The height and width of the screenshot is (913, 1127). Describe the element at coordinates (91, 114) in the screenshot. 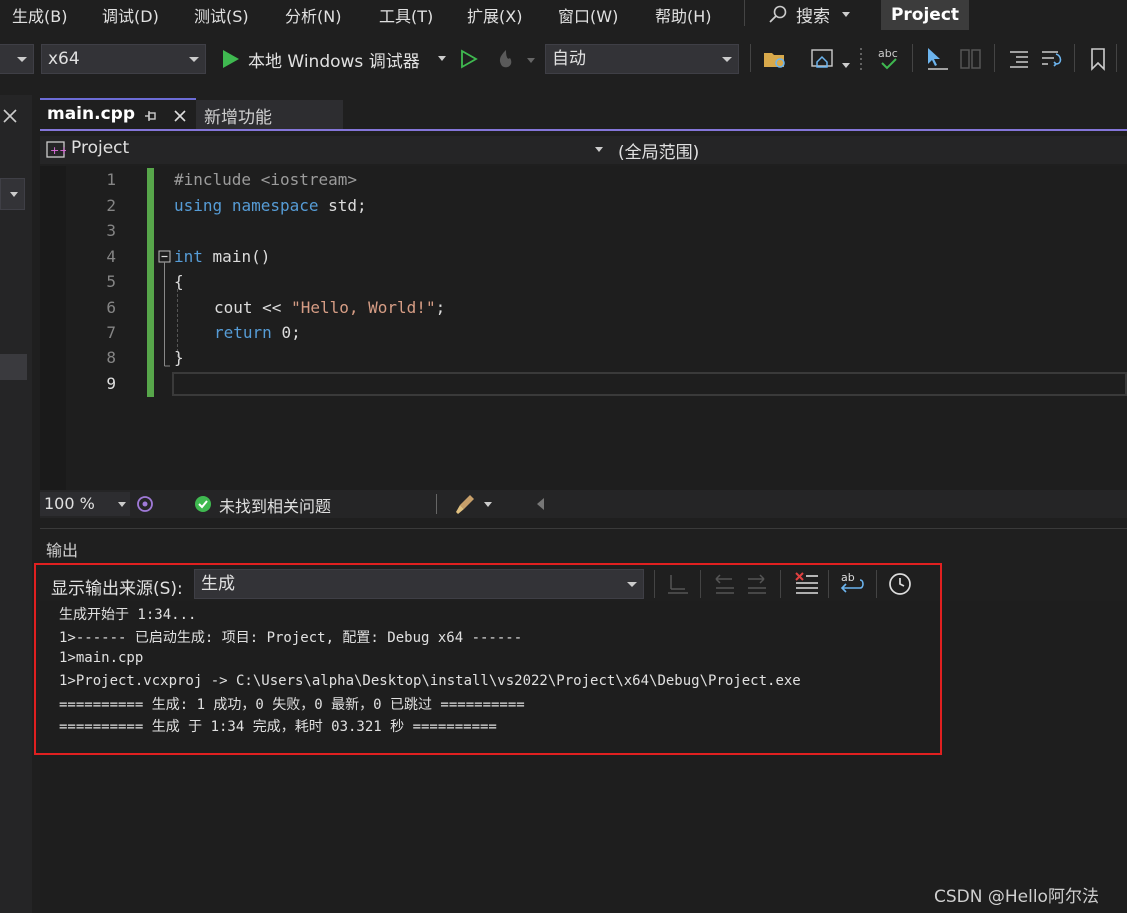

I see `tab-label: main.cpp` at that location.